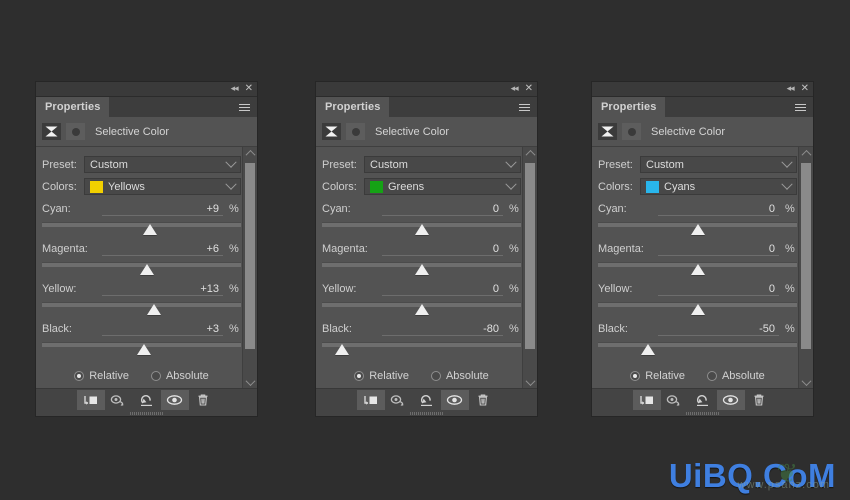 The width and height of the screenshot is (850, 500). I want to click on colors-label: Colors:, so click(339, 186).